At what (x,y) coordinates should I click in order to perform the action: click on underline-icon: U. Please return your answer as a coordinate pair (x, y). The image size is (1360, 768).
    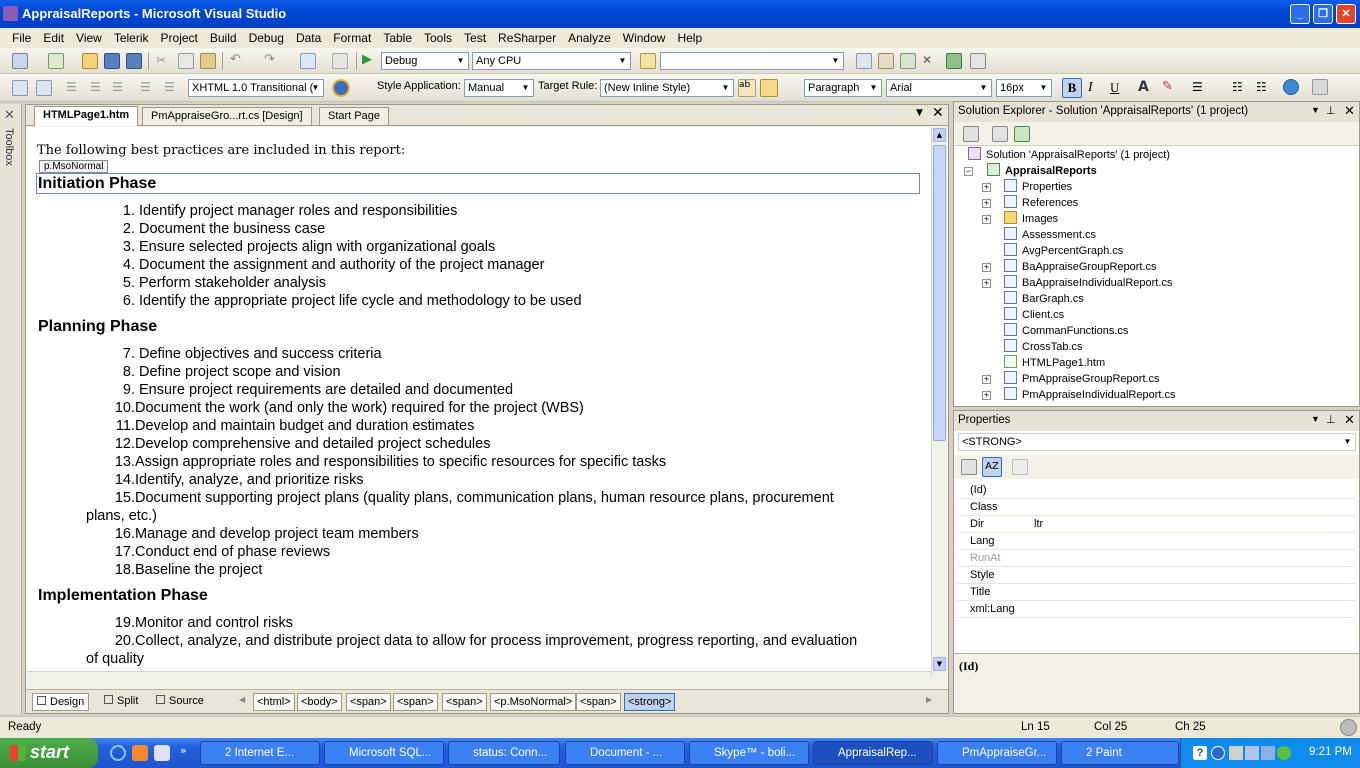
    Looking at the image, I should click on (1118, 88).